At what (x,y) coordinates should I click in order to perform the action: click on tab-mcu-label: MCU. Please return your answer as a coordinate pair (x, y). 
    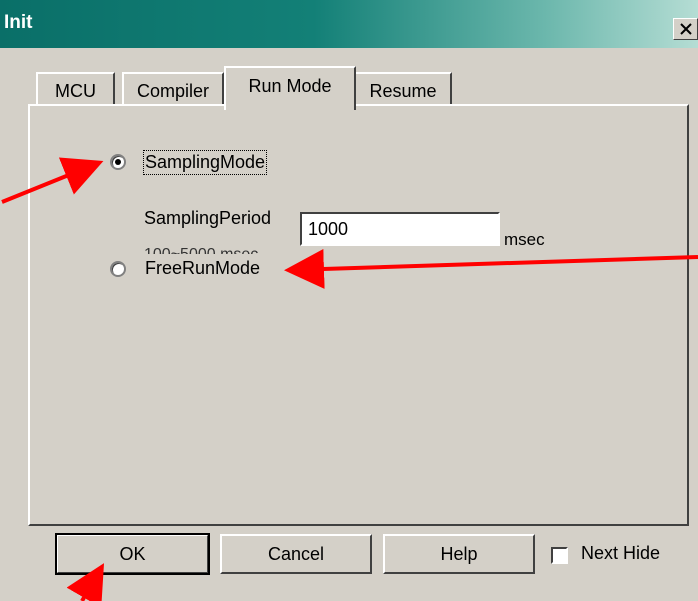
    Looking at the image, I should click on (75, 91).